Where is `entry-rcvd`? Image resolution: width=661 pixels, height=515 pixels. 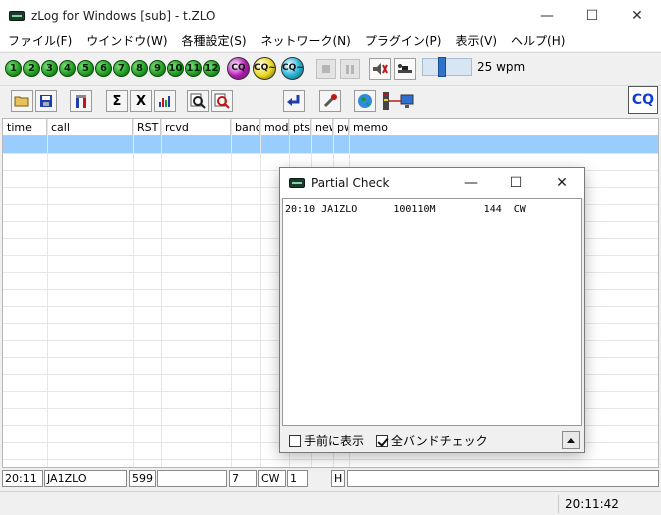 entry-rcvd is located at coordinates (192, 478).